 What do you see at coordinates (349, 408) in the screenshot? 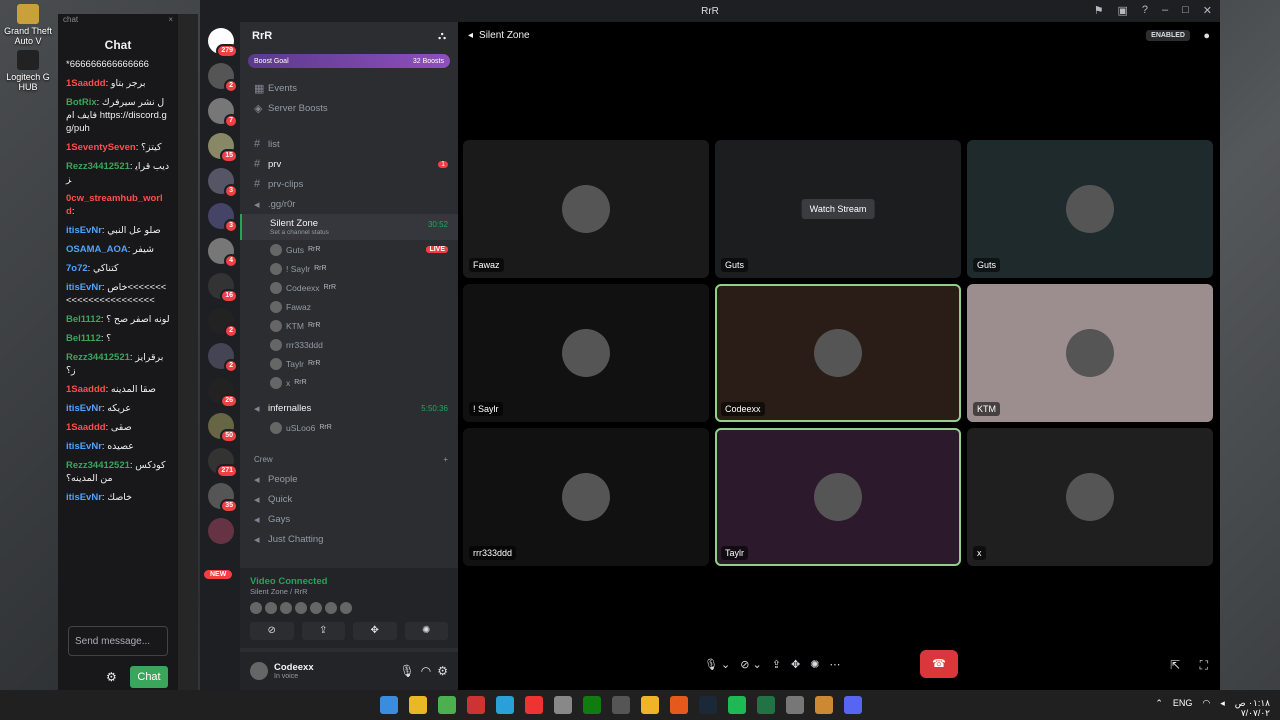
I see `voice-channel-infernalles: ◂ infernalles 5:50:36` at bounding box center [349, 408].